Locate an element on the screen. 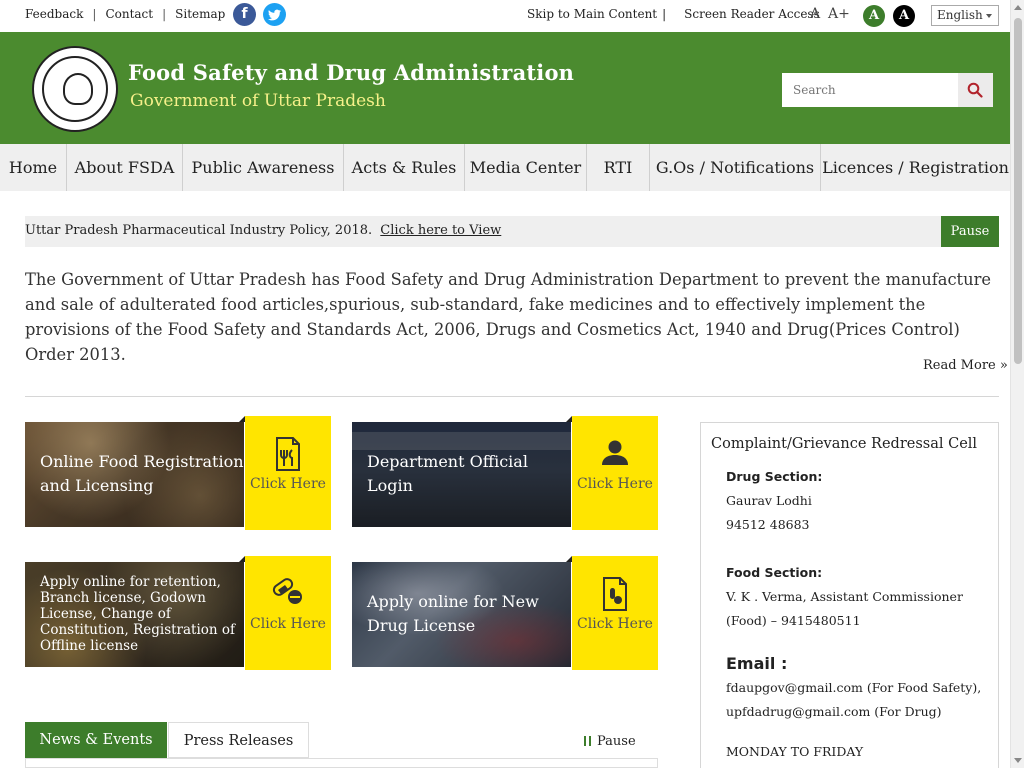 The width and height of the screenshot is (1024, 768). font-size-normal-button: A is located at coordinates (815, 14).